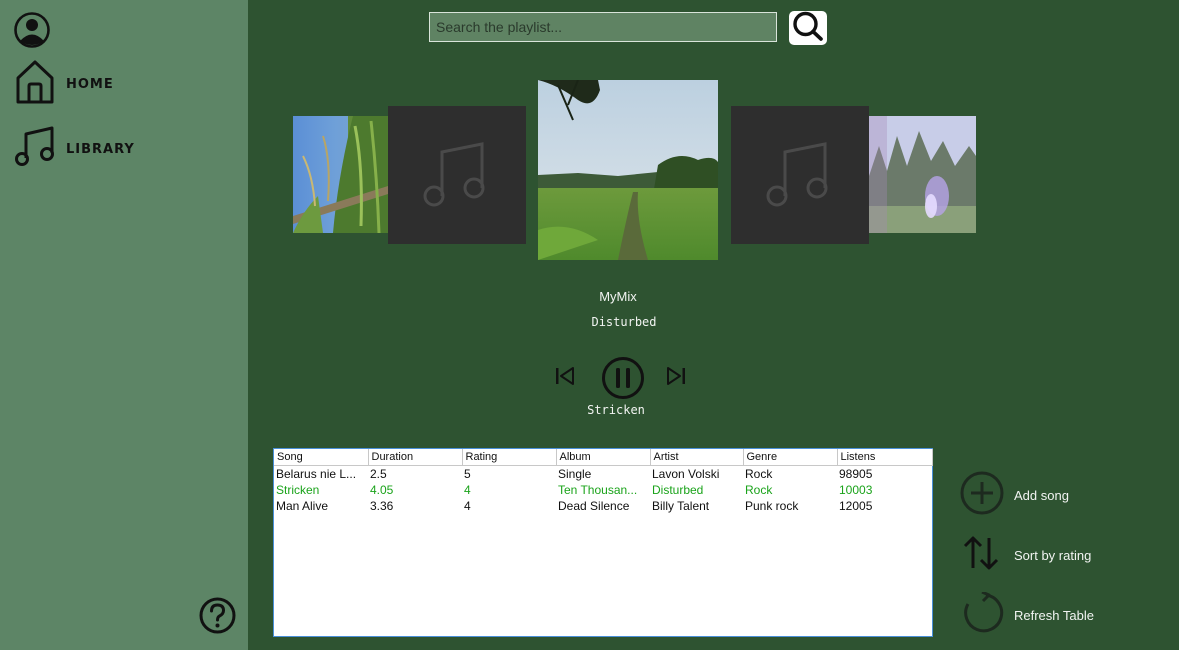 The height and width of the screenshot is (650, 1179). I want to click on sort-by-rating-button: Sort by rating, so click(1025, 555).